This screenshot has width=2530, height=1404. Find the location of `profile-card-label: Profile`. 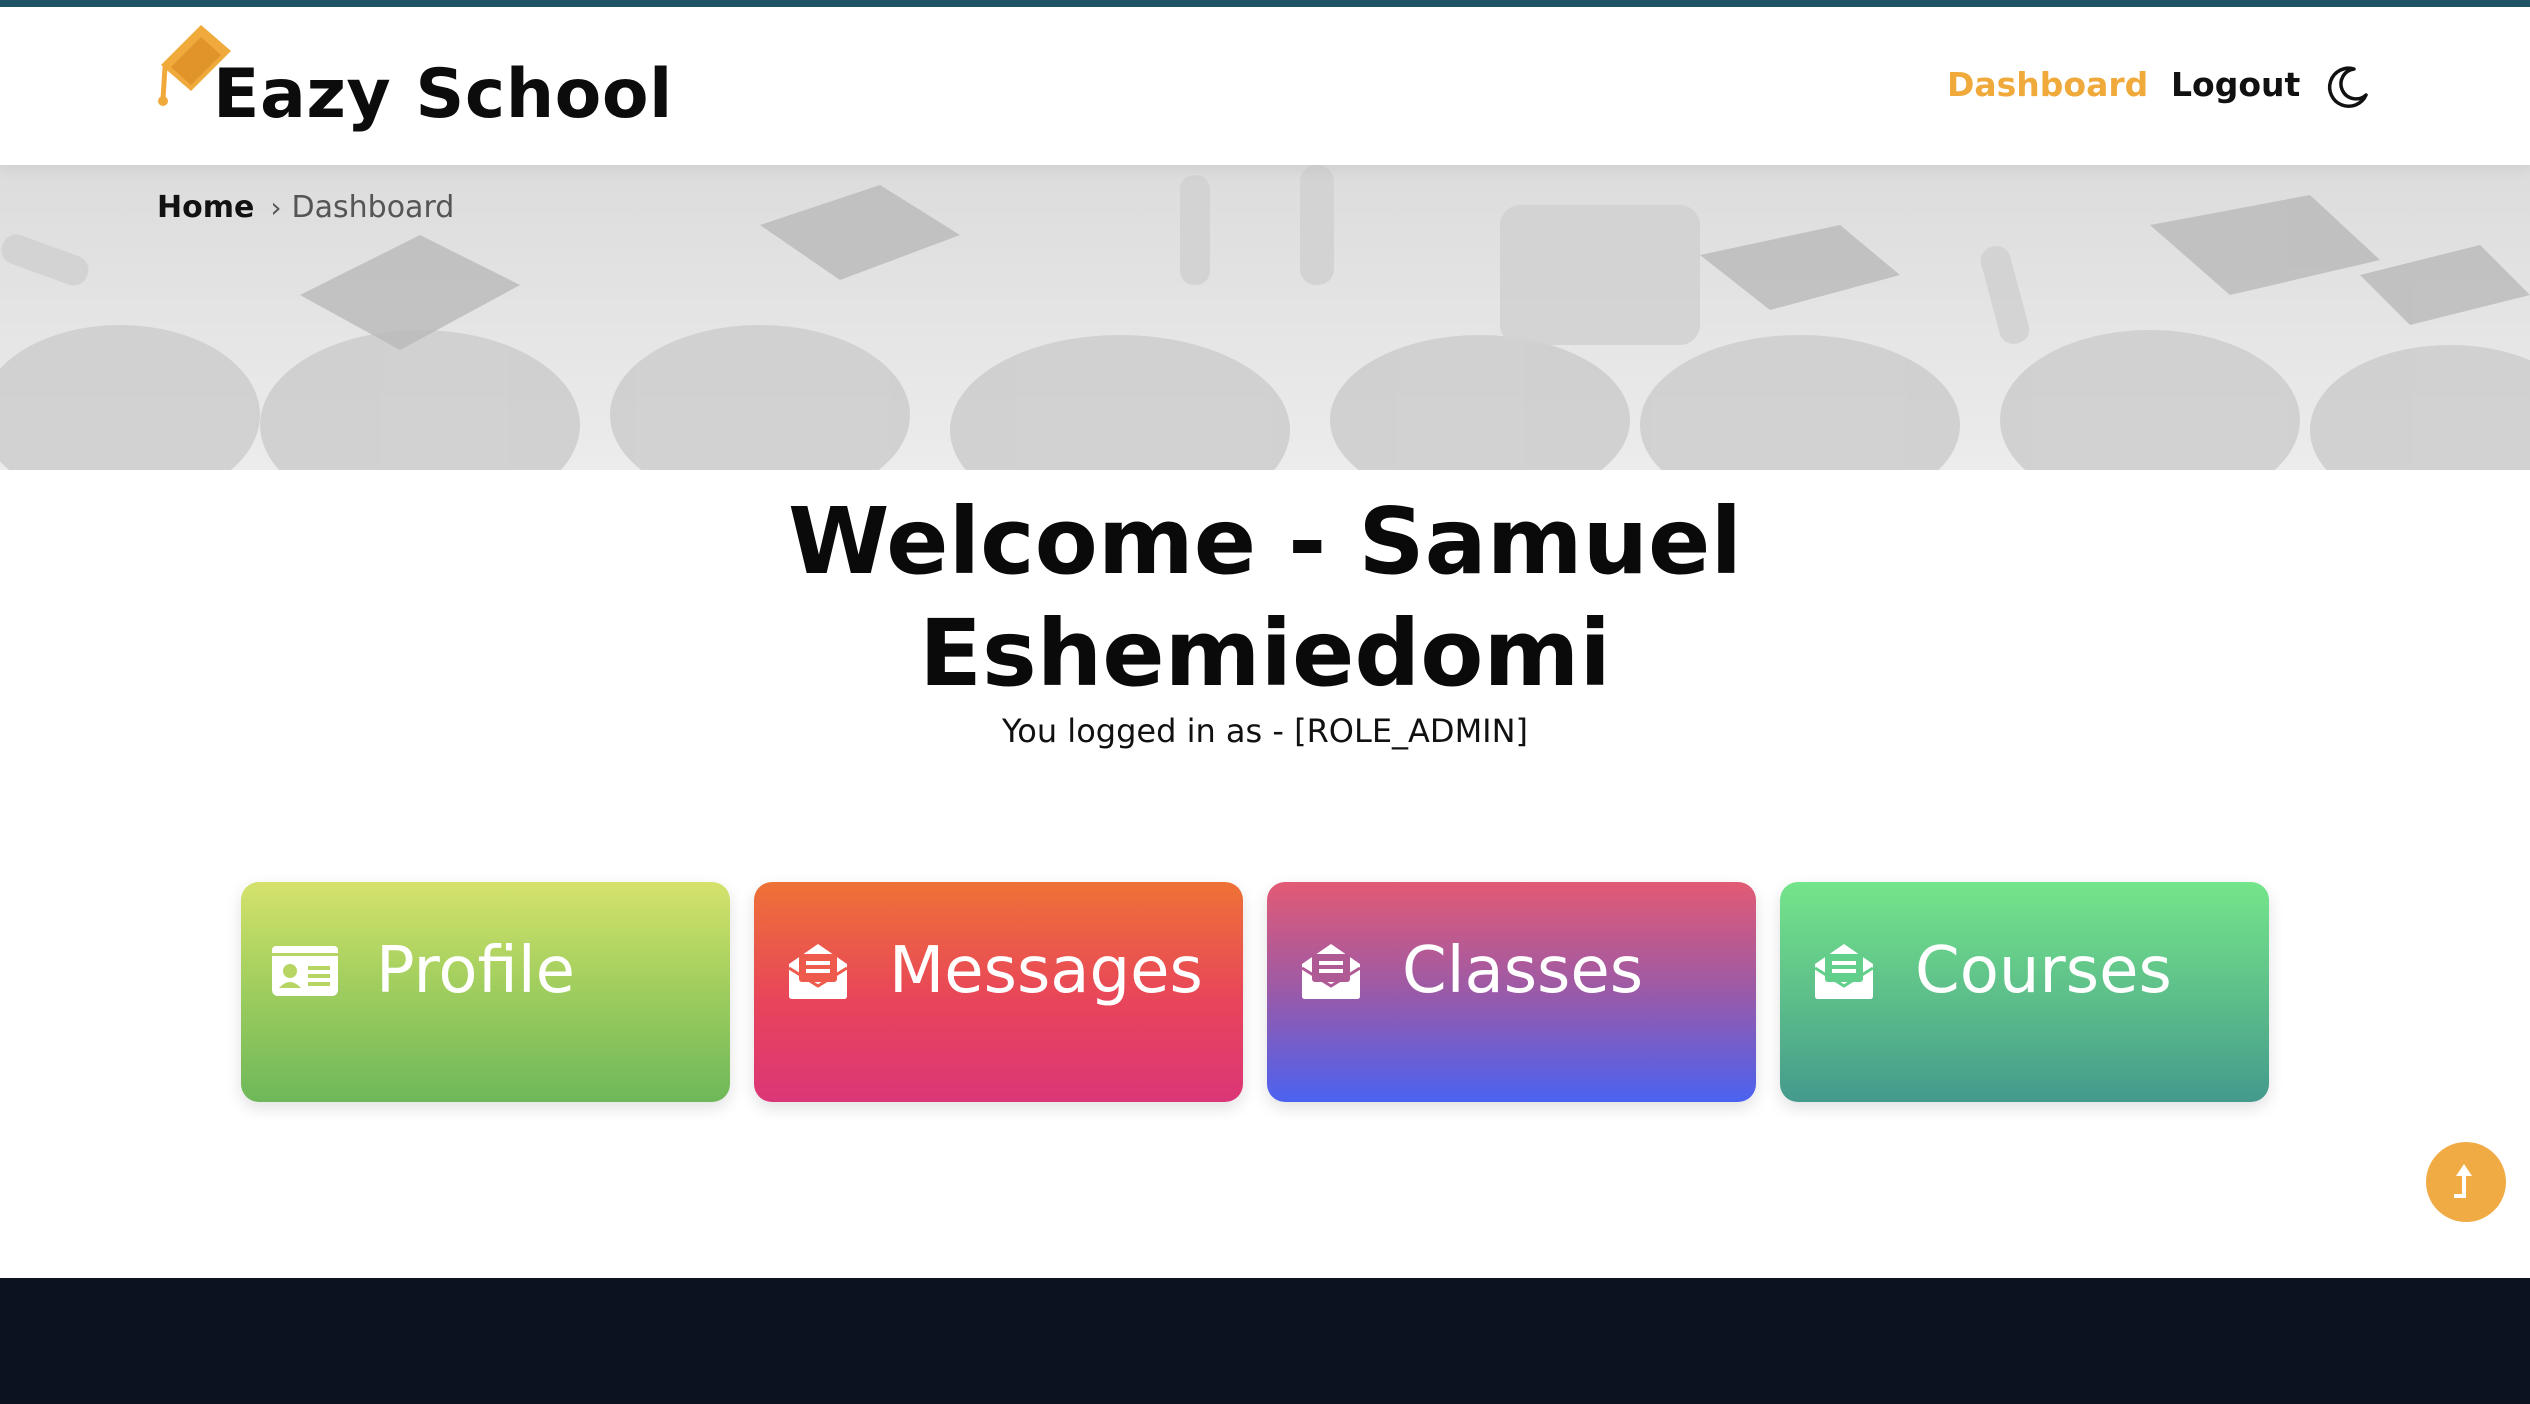

profile-card-label: Profile is located at coordinates (475, 971).